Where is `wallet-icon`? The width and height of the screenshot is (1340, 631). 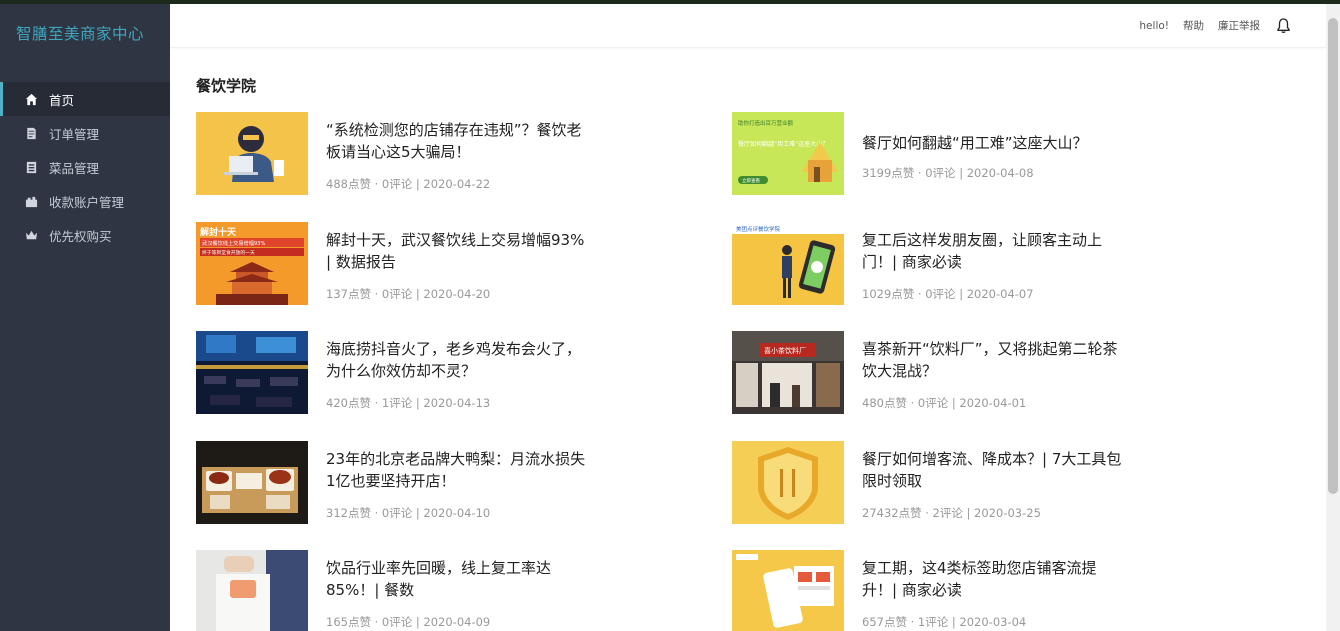 wallet-icon is located at coordinates (31, 201).